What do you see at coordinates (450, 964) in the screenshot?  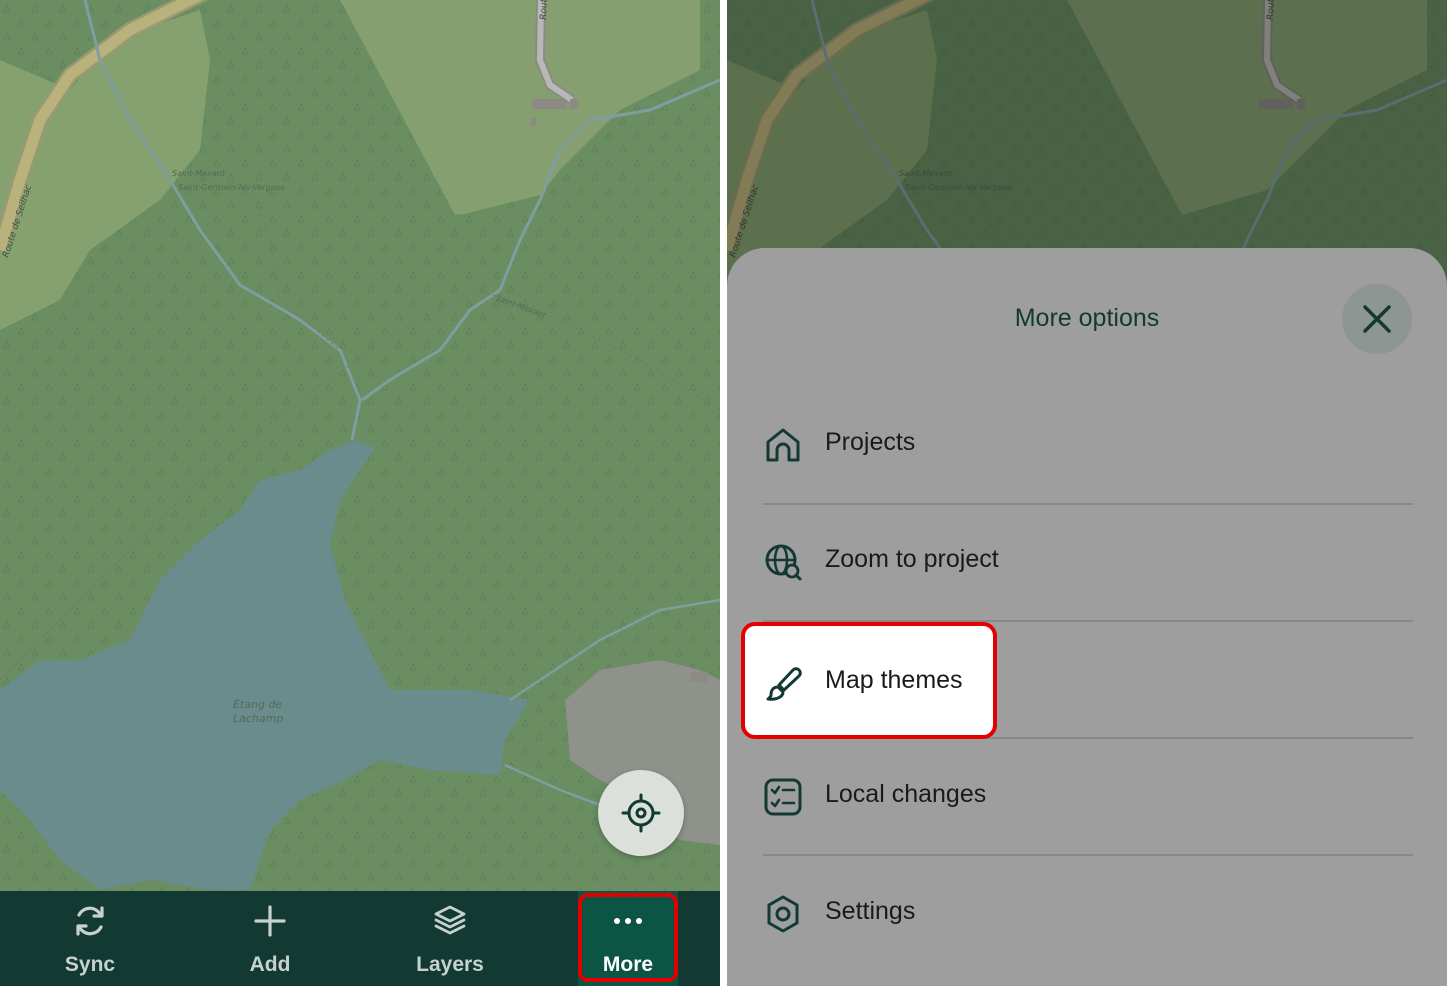 I see `layers-label: Layers` at bounding box center [450, 964].